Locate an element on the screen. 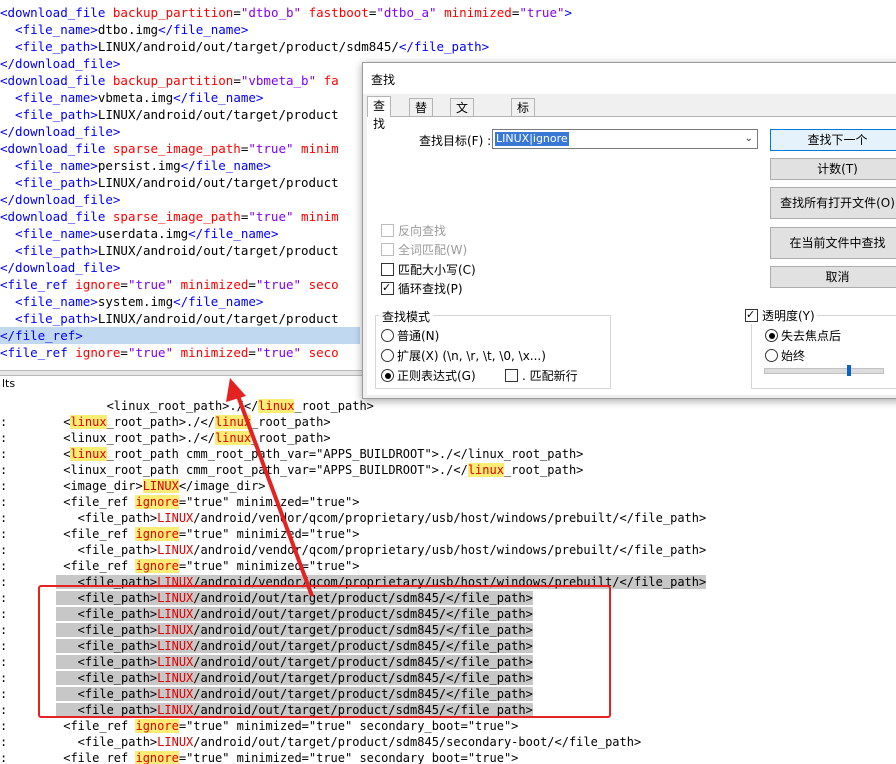 The width and height of the screenshot is (896, 764). transparency-checkbox: 透明度(Y) is located at coordinates (781, 315).